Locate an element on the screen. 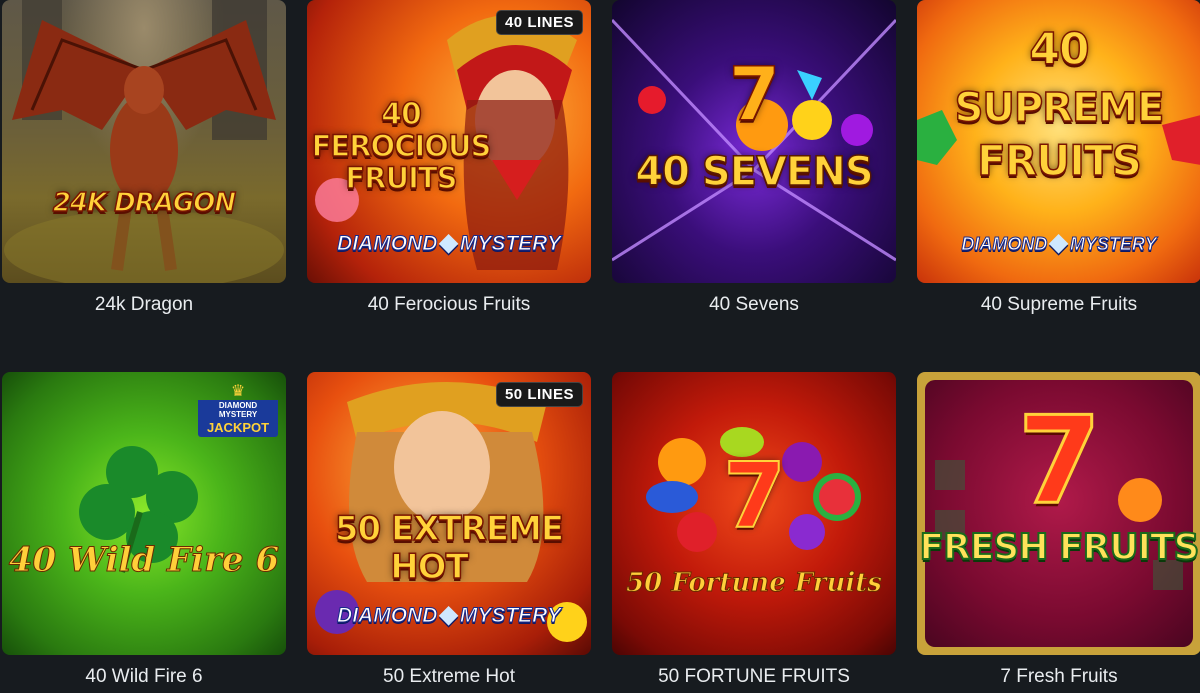 This screenshot has height=693, width=1200. game-logo: FRESH FRUITS is located at coordinates (1059, 547).